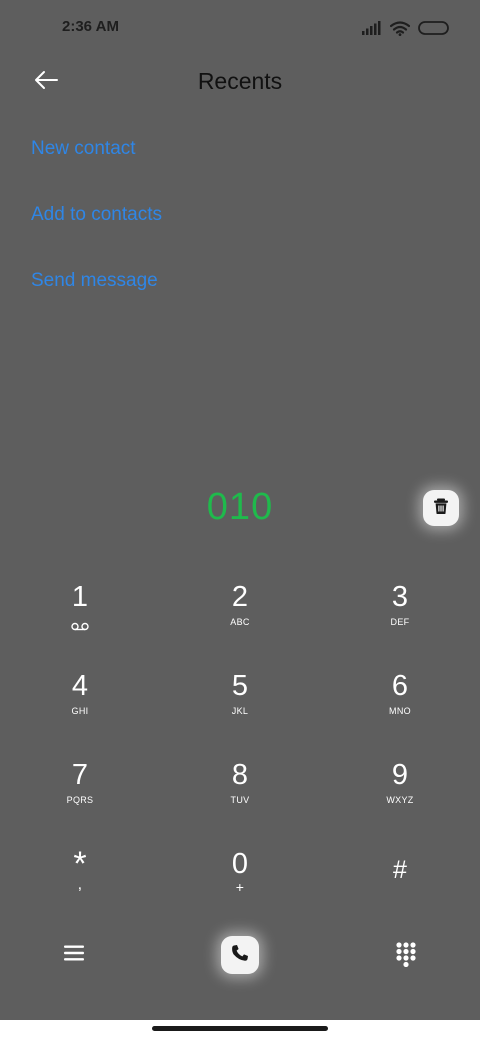  What do you see at coordinates (240, 711) in the screenshot?
I see `key-letters: JKL` at bounding box center [240, 711].